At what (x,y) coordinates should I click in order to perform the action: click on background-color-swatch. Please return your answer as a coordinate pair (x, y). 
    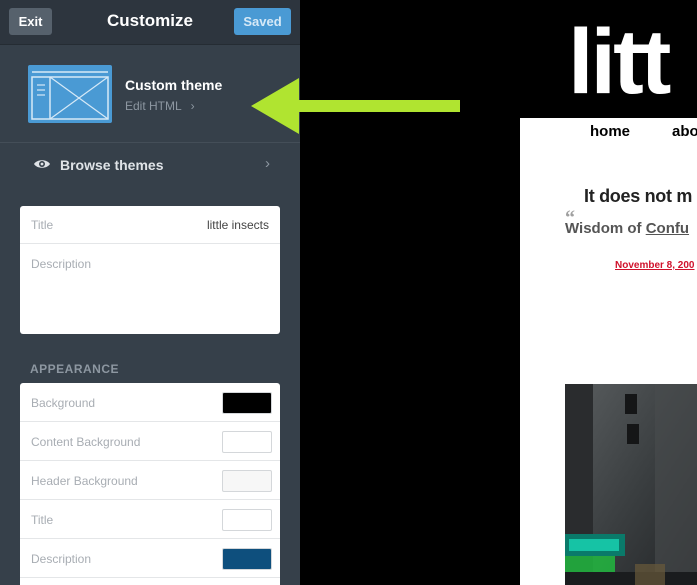
    Looking at the image, I should click on (247, 403).